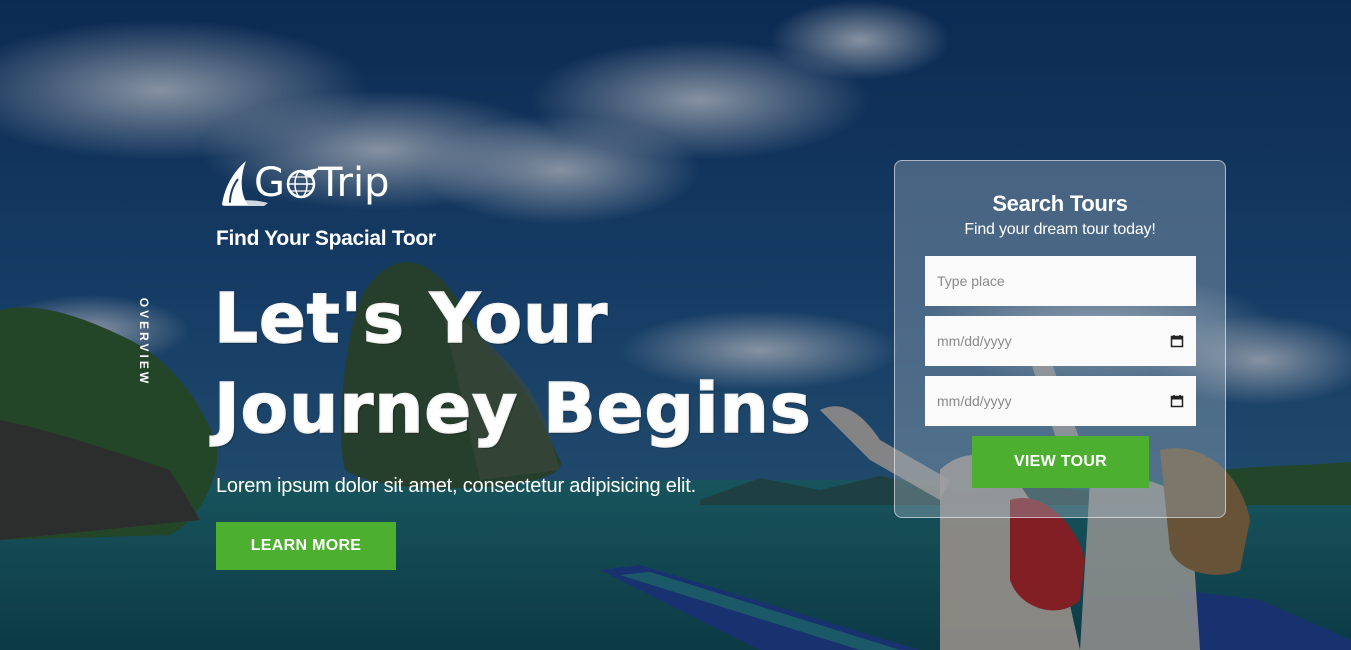  I want to click on end-date-placeholder: mm/dd/yyyy, so click(974, 401).